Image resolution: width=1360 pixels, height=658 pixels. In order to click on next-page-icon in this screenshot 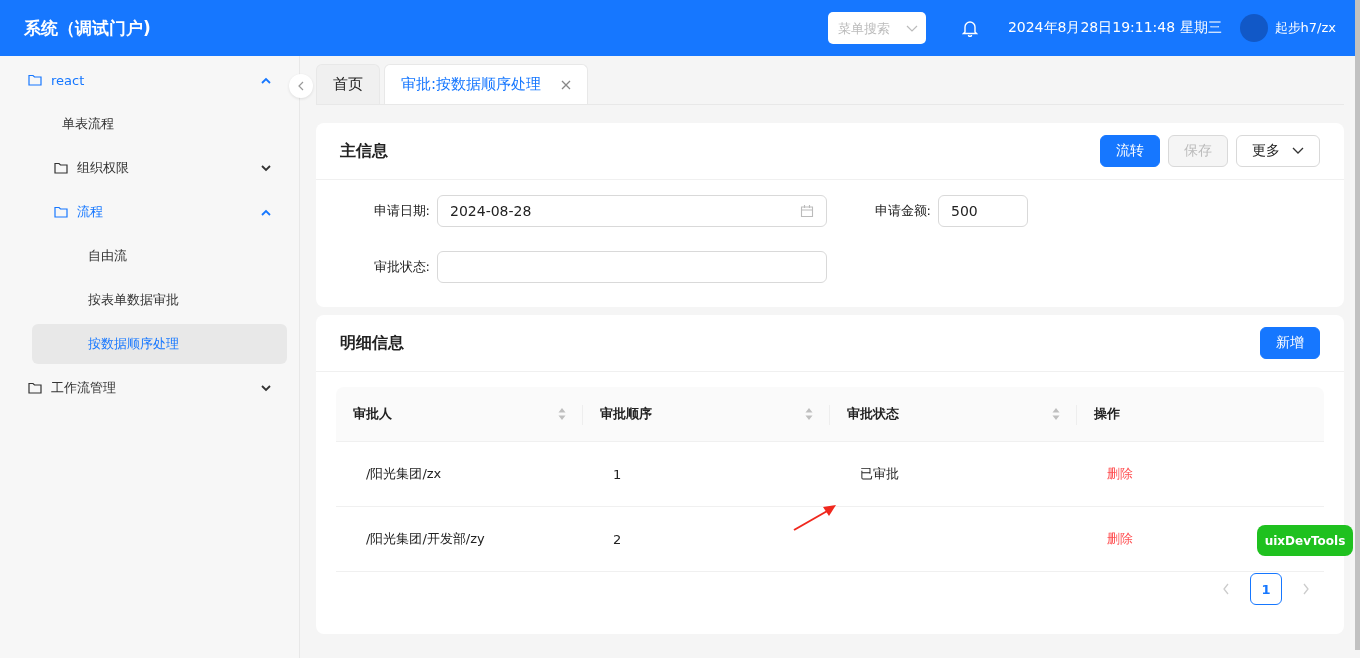, I will do `click(1306, 589)`.